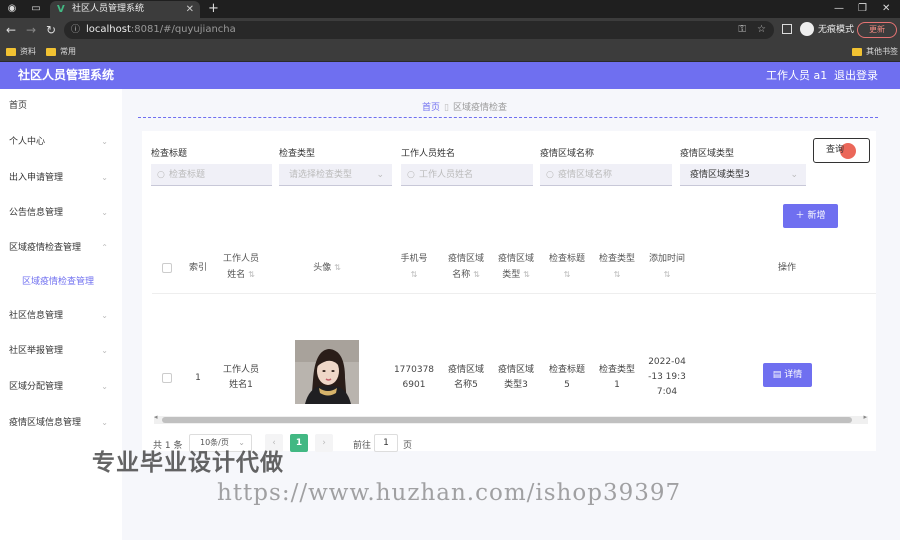 The width and height of the screenshot is (900, 540). I want to click on horizontal-scrollbar: ◂ ▸, so click(511, 418).